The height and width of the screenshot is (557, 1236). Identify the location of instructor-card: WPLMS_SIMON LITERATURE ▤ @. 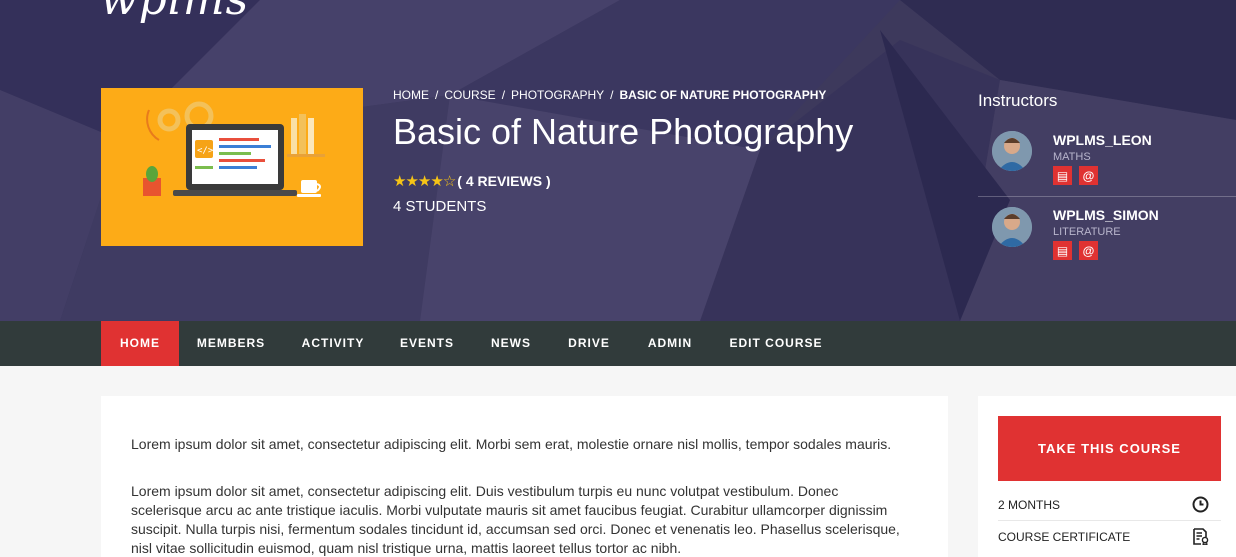
(1107, 234).